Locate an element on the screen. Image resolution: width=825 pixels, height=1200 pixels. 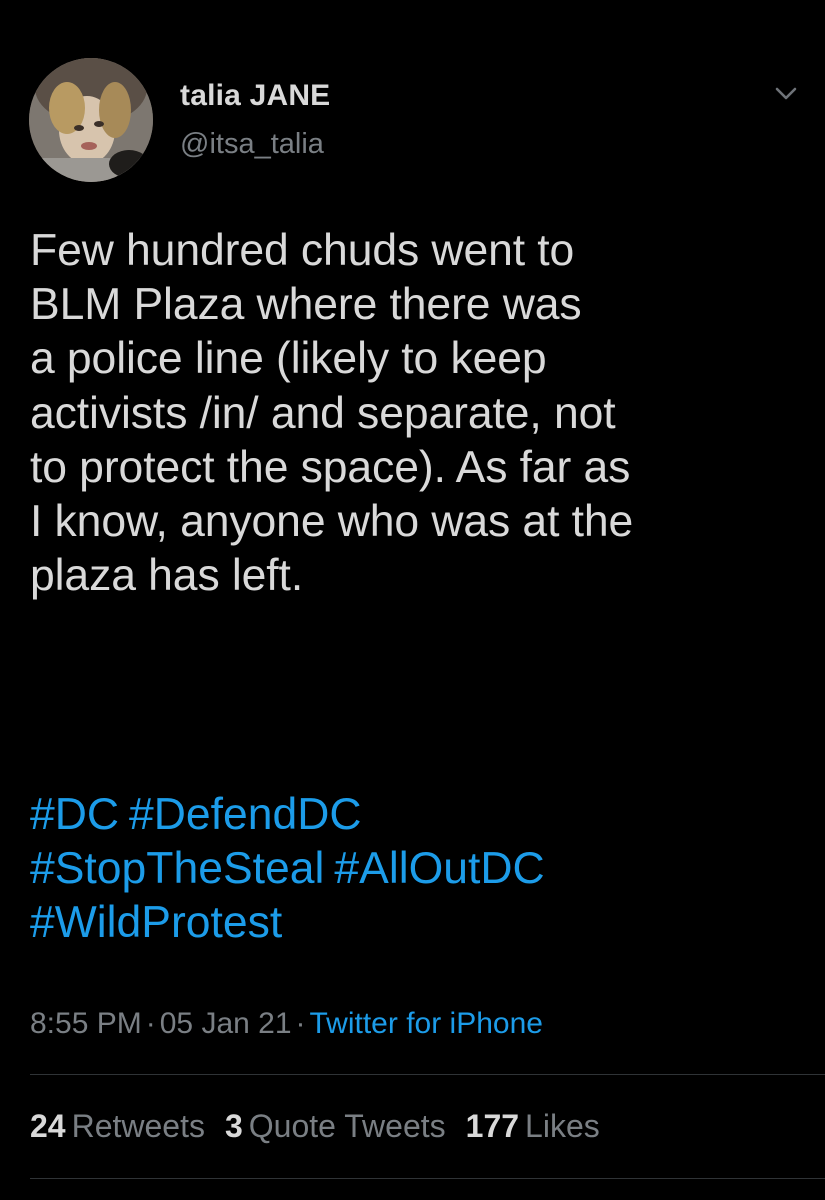
likes-label: Likes is located at coordinates (562, 1126).